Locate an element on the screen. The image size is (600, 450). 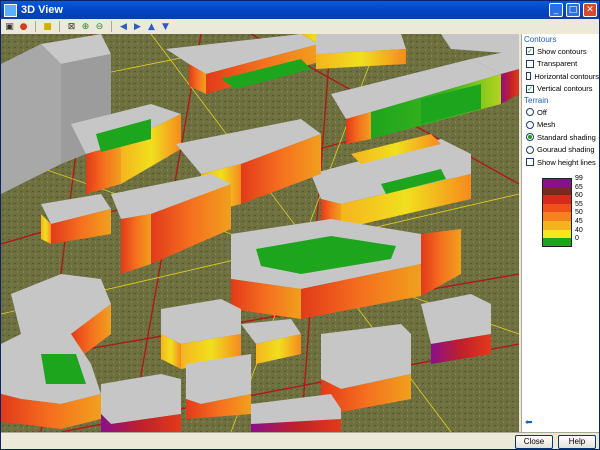
show-height-lines-label: Show height lines is located at coordinates (566, 162).